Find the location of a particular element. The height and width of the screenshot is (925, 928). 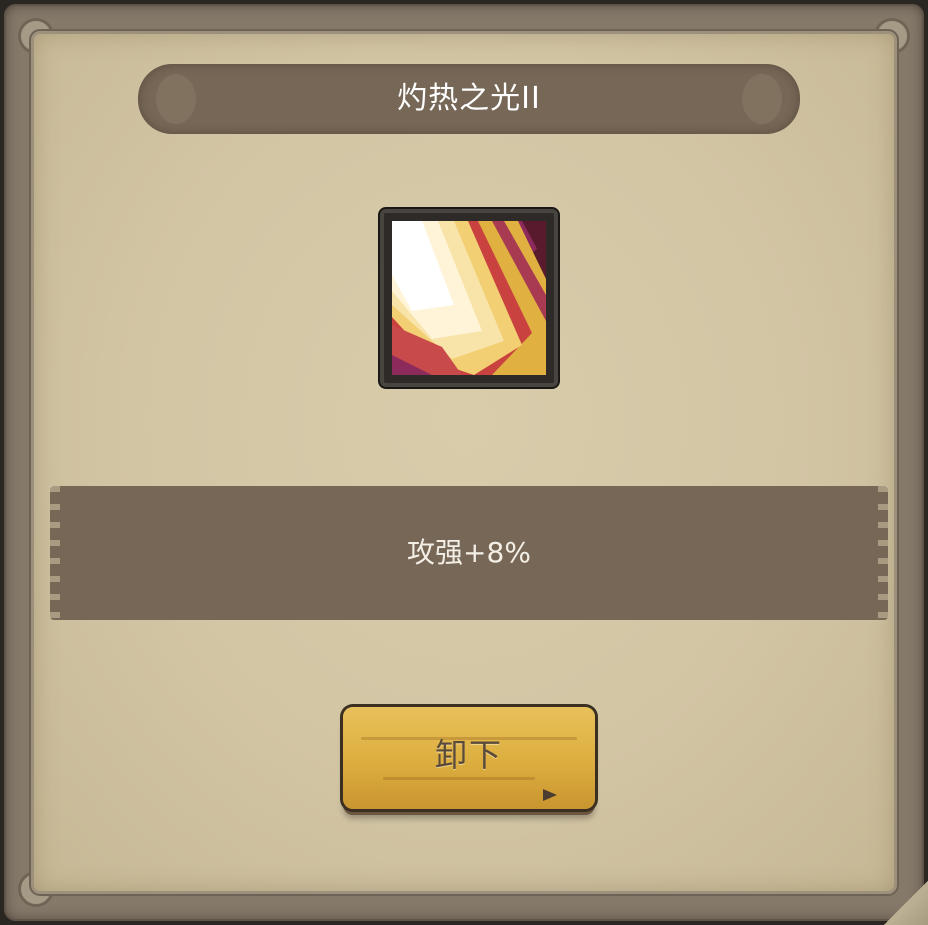

unequip-button: 卸下 is located at coordinates (469, 758).